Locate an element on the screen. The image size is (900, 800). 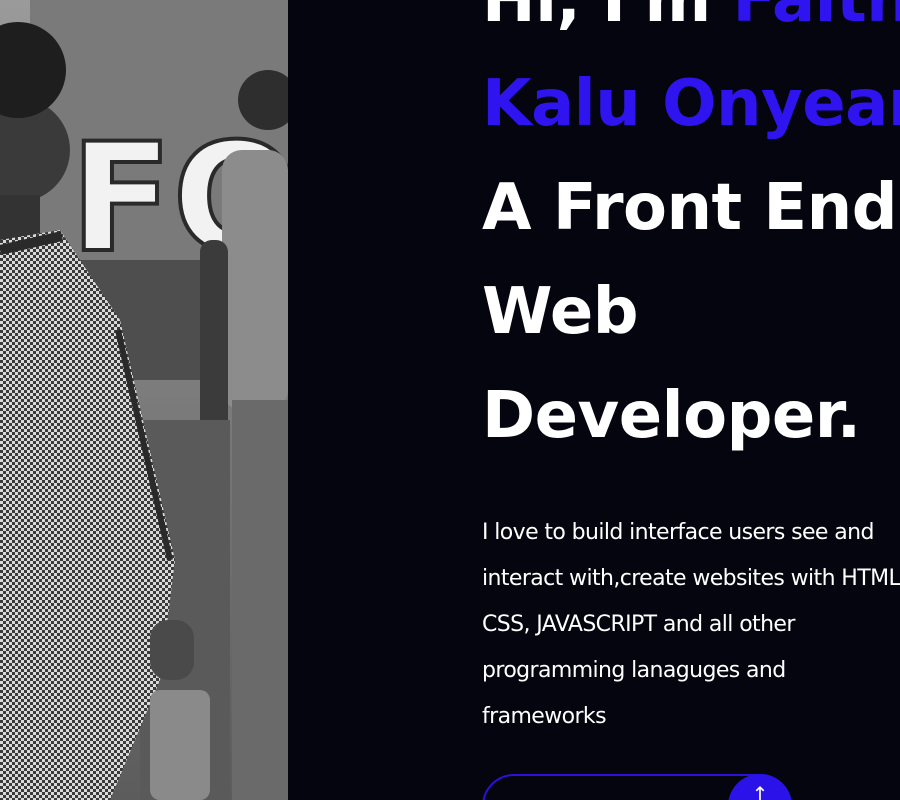
arrow-icon: ↑ is located at coordinates (760, 791).